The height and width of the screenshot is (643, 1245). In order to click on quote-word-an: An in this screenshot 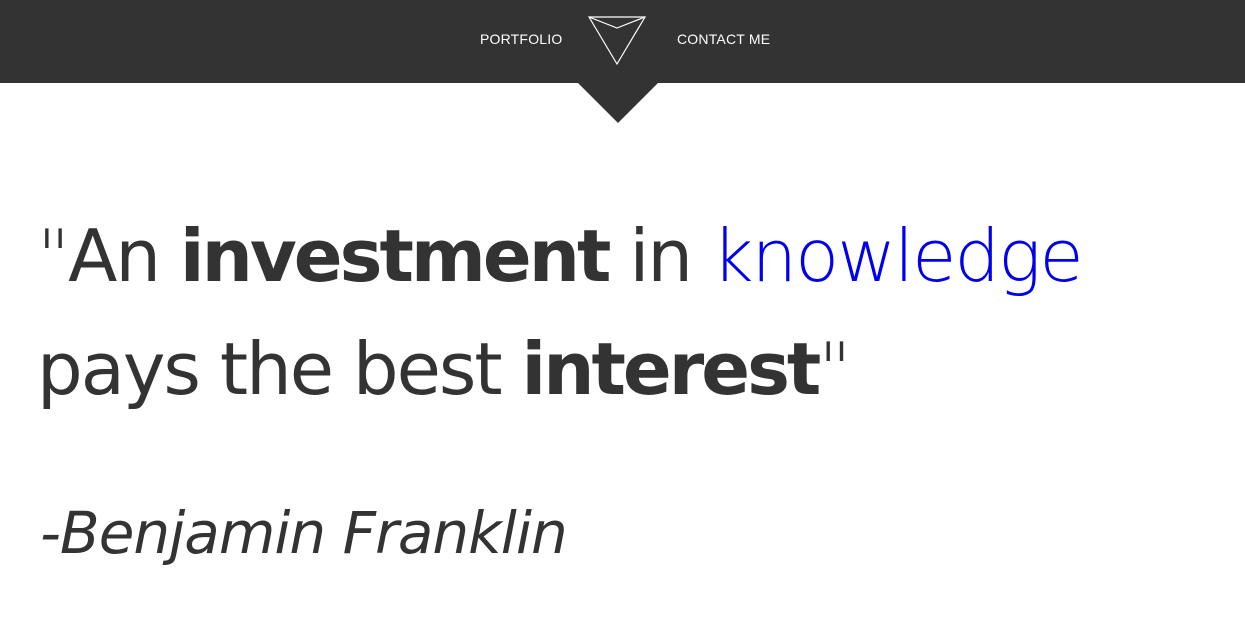, I will do `click(114, 256)`.